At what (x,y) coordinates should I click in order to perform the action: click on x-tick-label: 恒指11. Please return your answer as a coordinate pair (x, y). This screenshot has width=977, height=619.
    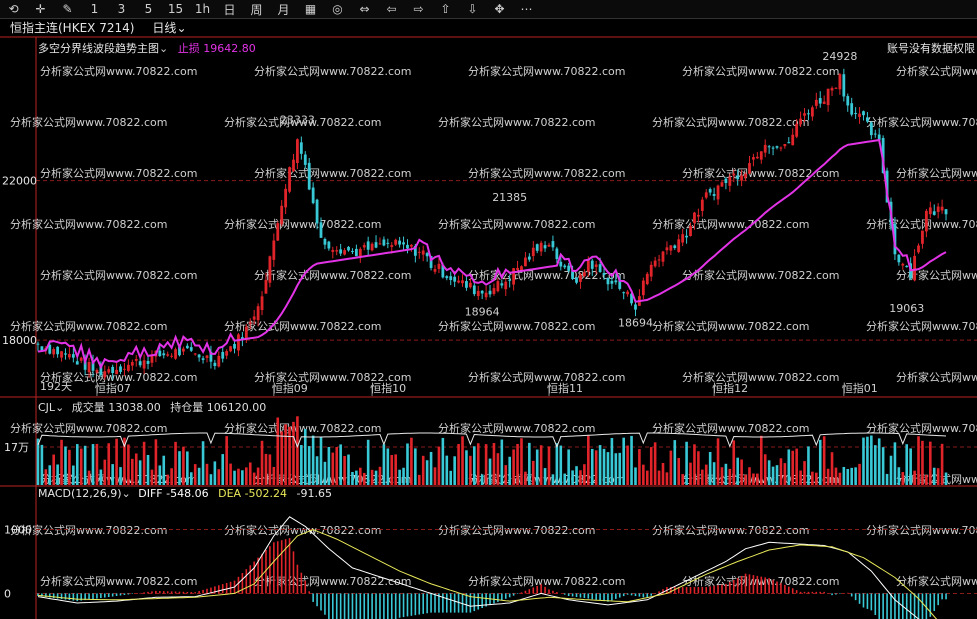
    Looking at the image, I should click on (565, 388).